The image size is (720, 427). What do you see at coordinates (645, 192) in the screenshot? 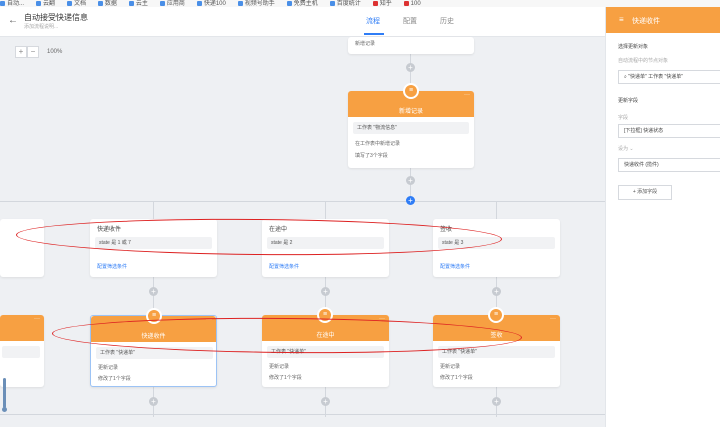
I see `add-field-button: + 添加字段` at bounding box center [645, 192].